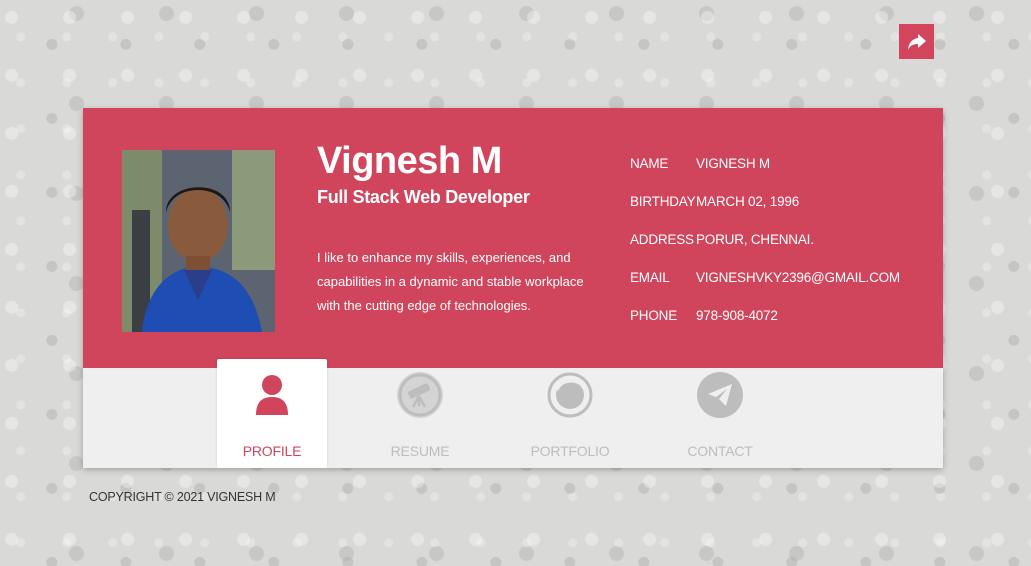 The height and width of the screenshot is (566, 1031). What do you see at coordinates (198, 241) in the screenshot?
I see `profile-photo` at bounding box center [198, 241].